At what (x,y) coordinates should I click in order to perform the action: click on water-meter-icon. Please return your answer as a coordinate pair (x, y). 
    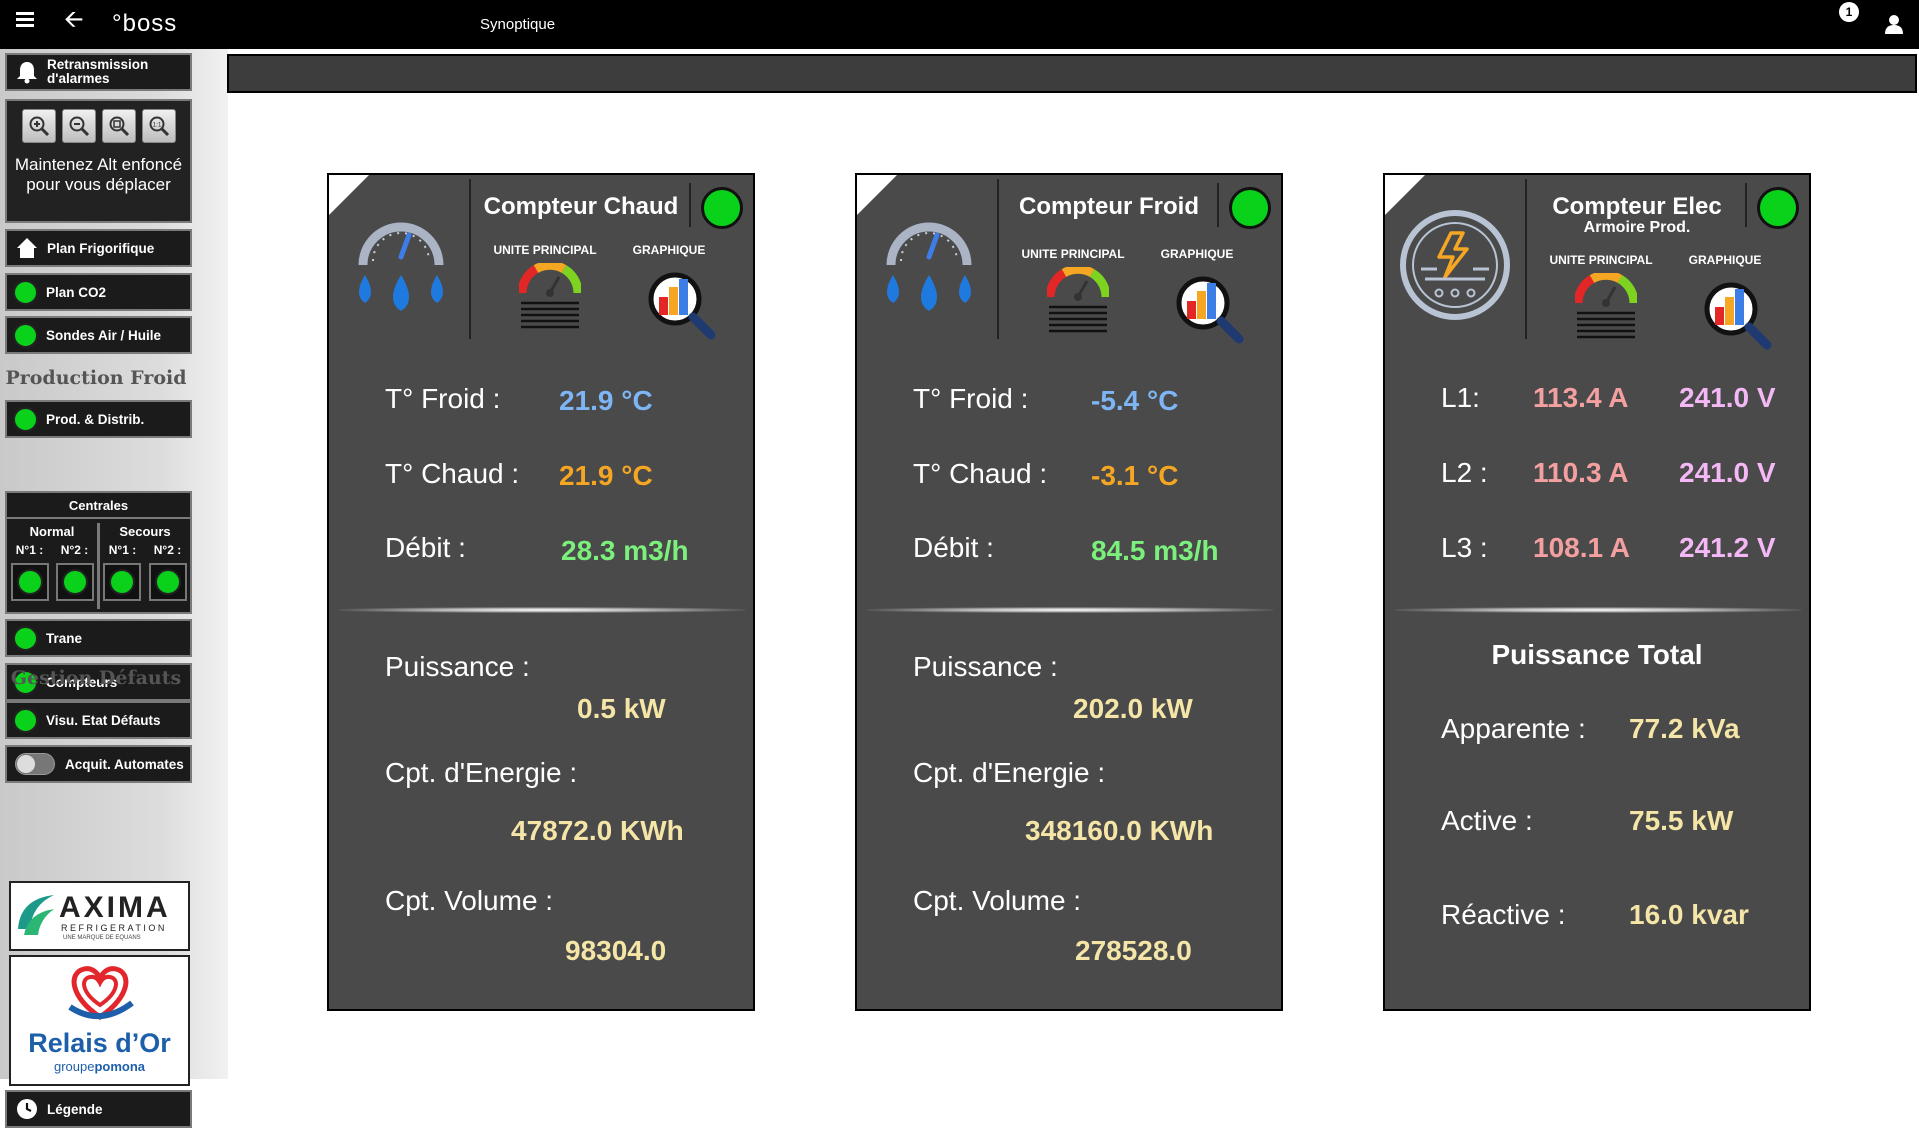
    Looking at the image, I should click on (929, 266).